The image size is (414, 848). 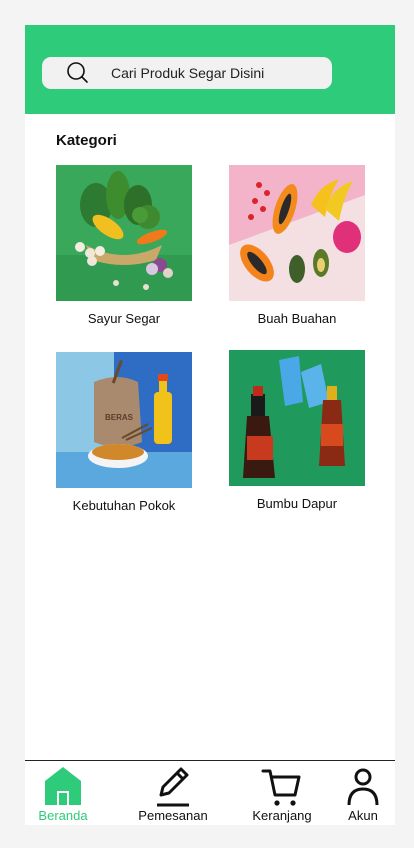 What do you see at coordinates (77, 72) in the screenshot?
I see `search-icon` at bounding box center [77, 72].